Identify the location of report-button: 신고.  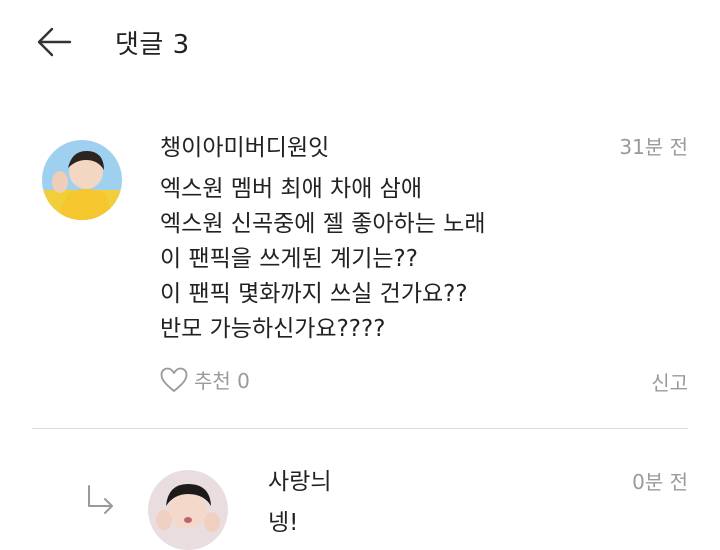
(669, 381).